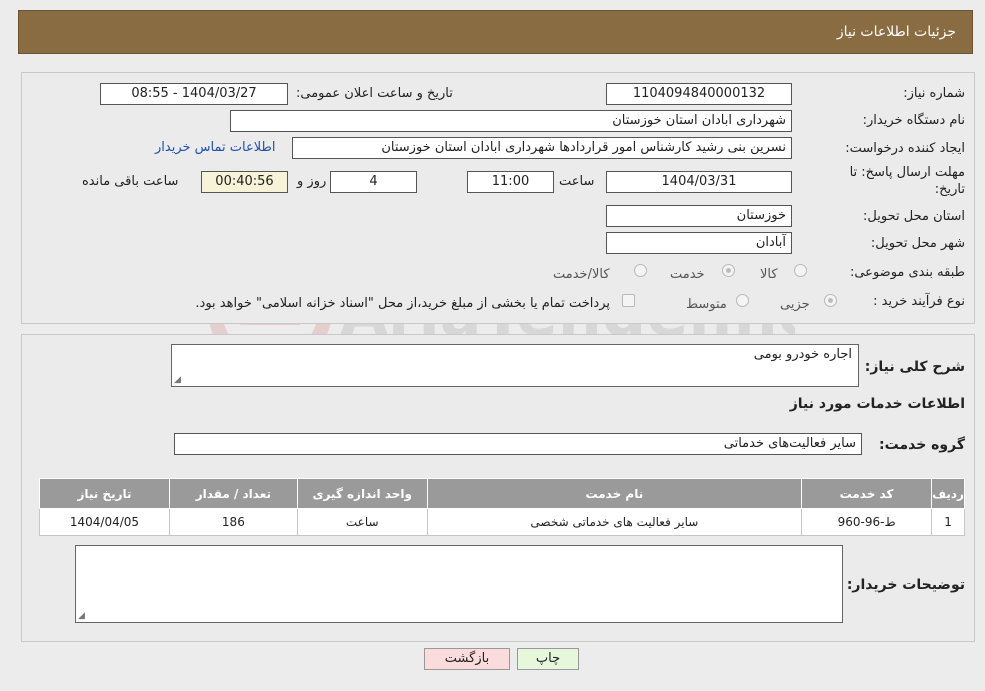 This screenshot has height=691, width=985. What do you see at coordinates (867, 522) in the screenshot?
I see `cell-service-code: ط-96-960` at bounding box center [867, 522].